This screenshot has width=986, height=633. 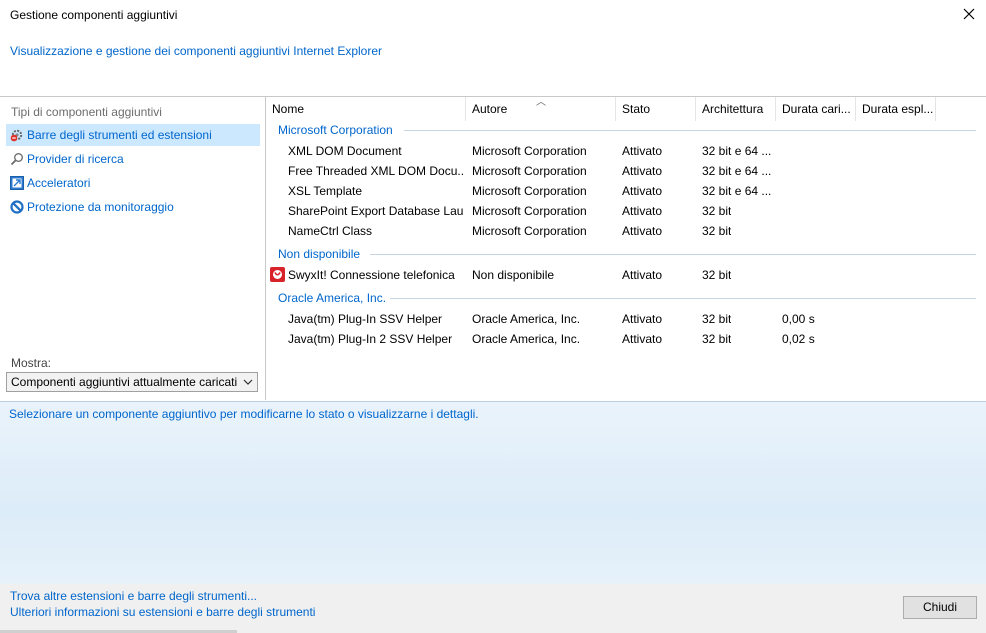 What do you see at coordinates (365, 319) in the screenshot?
I see `cell-name: Java(tm) Plug-In SSV Helper` at bounding box center [365, 319].